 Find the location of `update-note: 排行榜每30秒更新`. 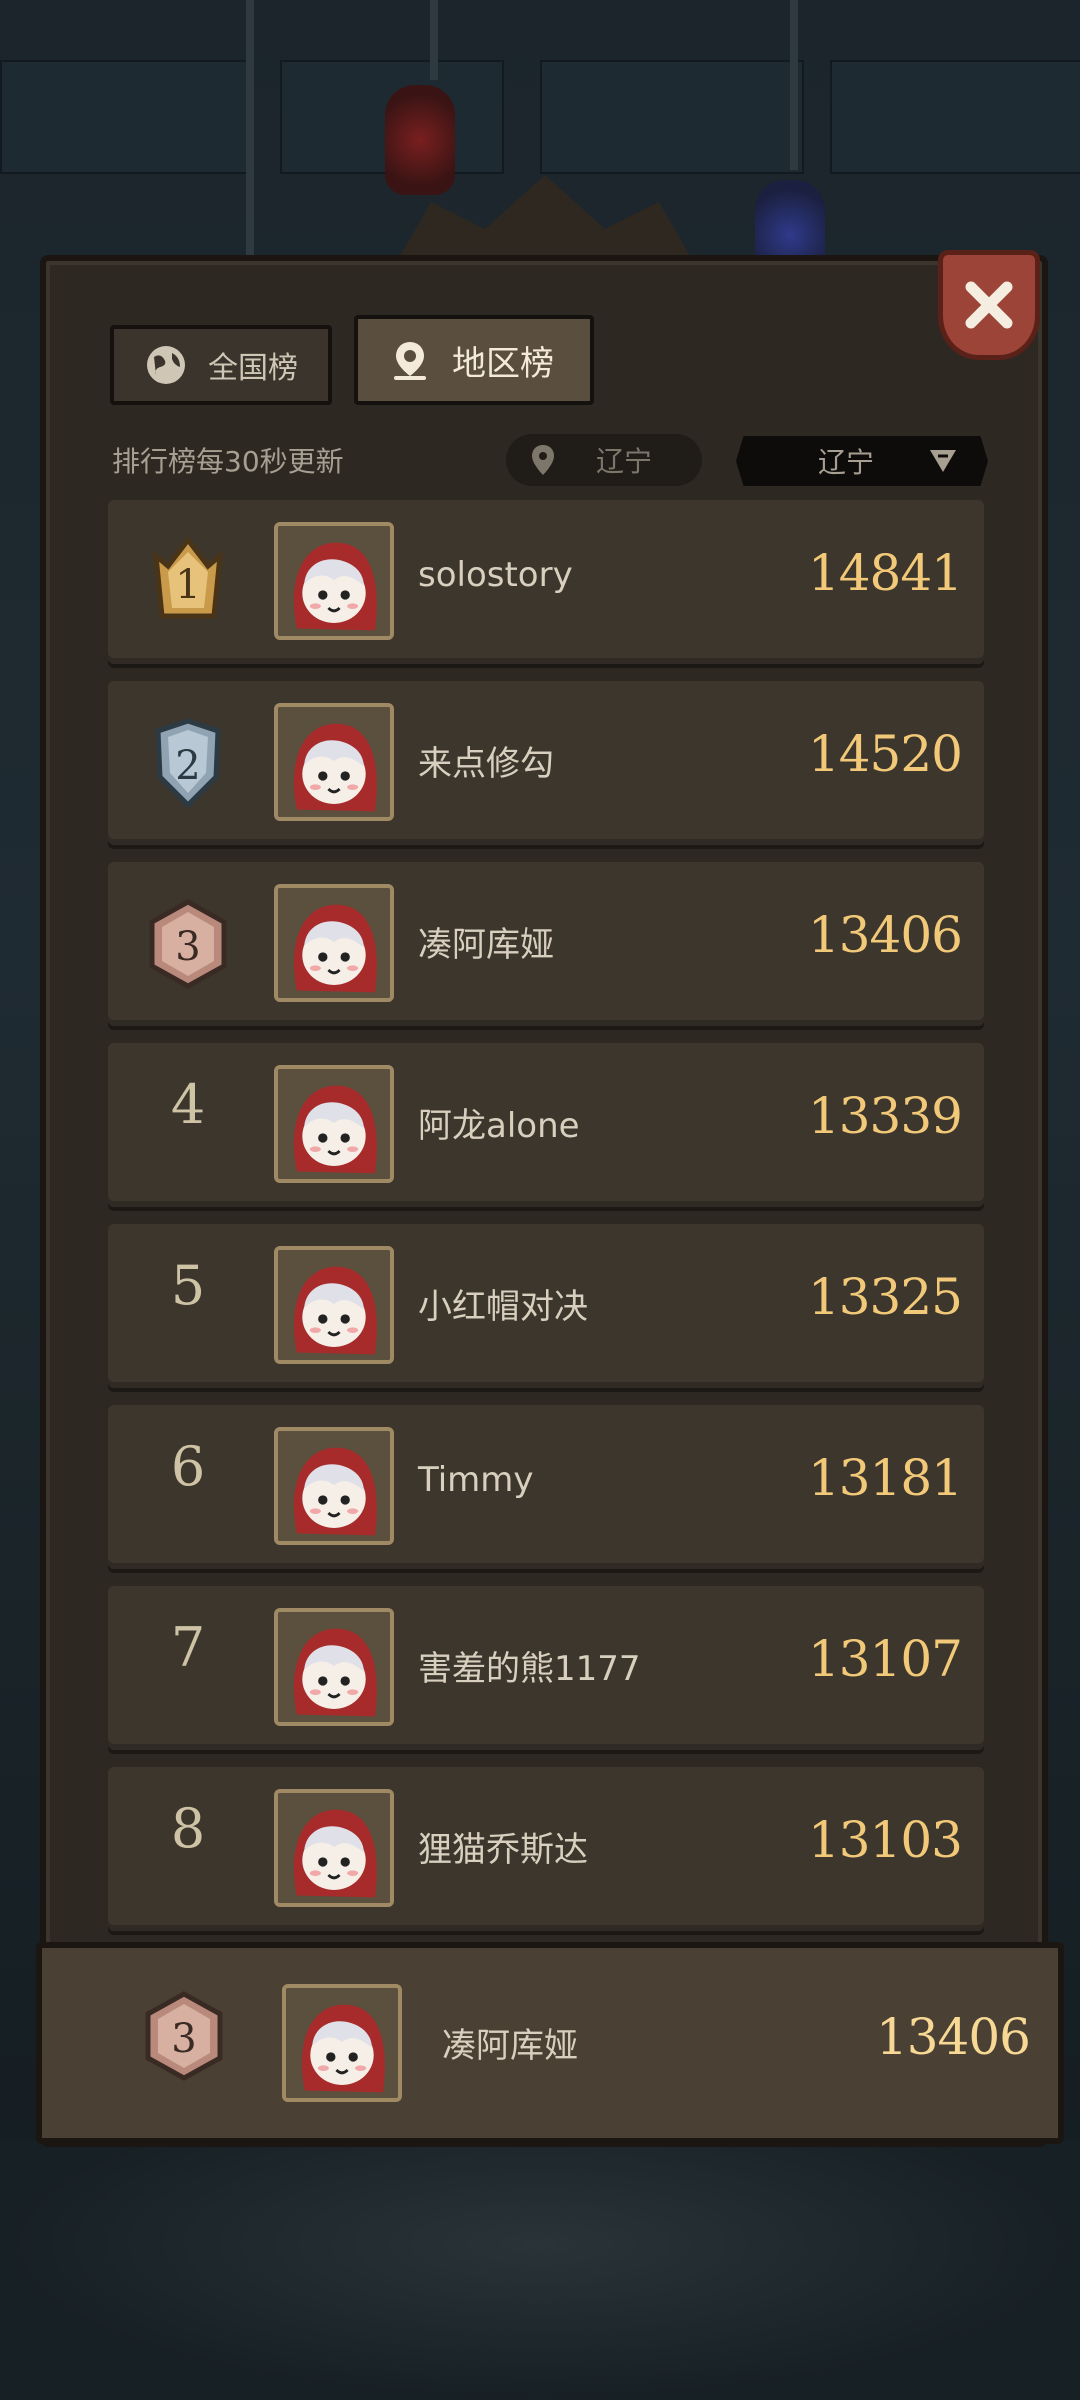

update-note: 排行榜每30秒更新 is located at coordinates (228, 461).